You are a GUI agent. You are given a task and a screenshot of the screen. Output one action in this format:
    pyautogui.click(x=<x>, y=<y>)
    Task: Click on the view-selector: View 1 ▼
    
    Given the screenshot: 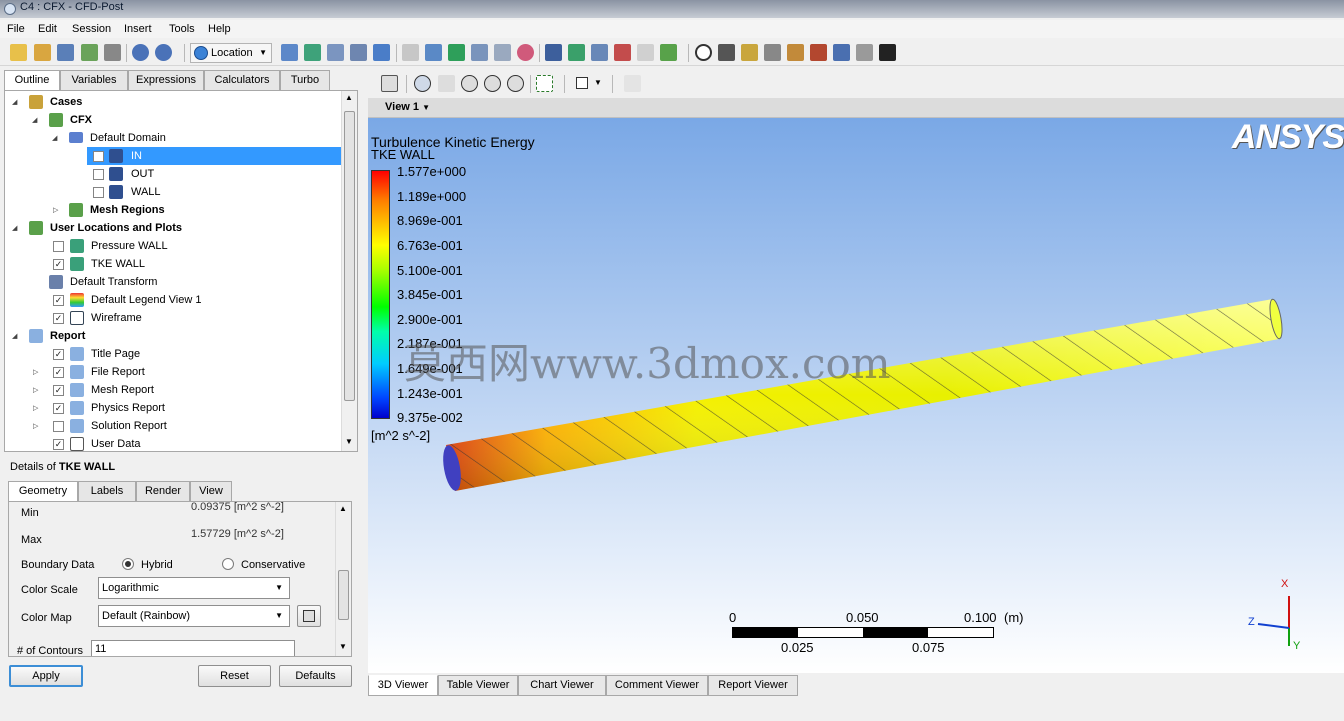 What is the action you would take?
    pyautogui.click(x=407, y=107)
    